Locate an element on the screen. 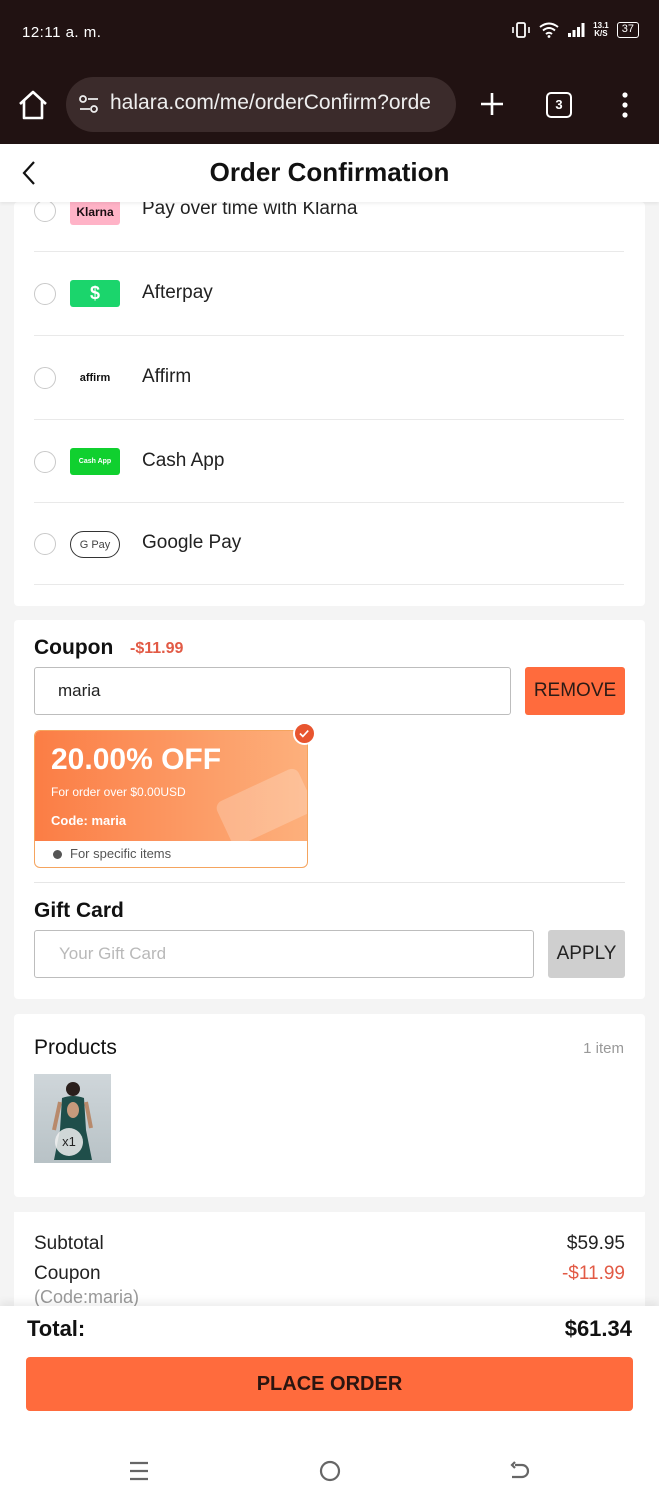 The width and height of the screenshot is (659, 1500). payment-option-label: Pay over time with Klarna is located at coordinates (250, 210).